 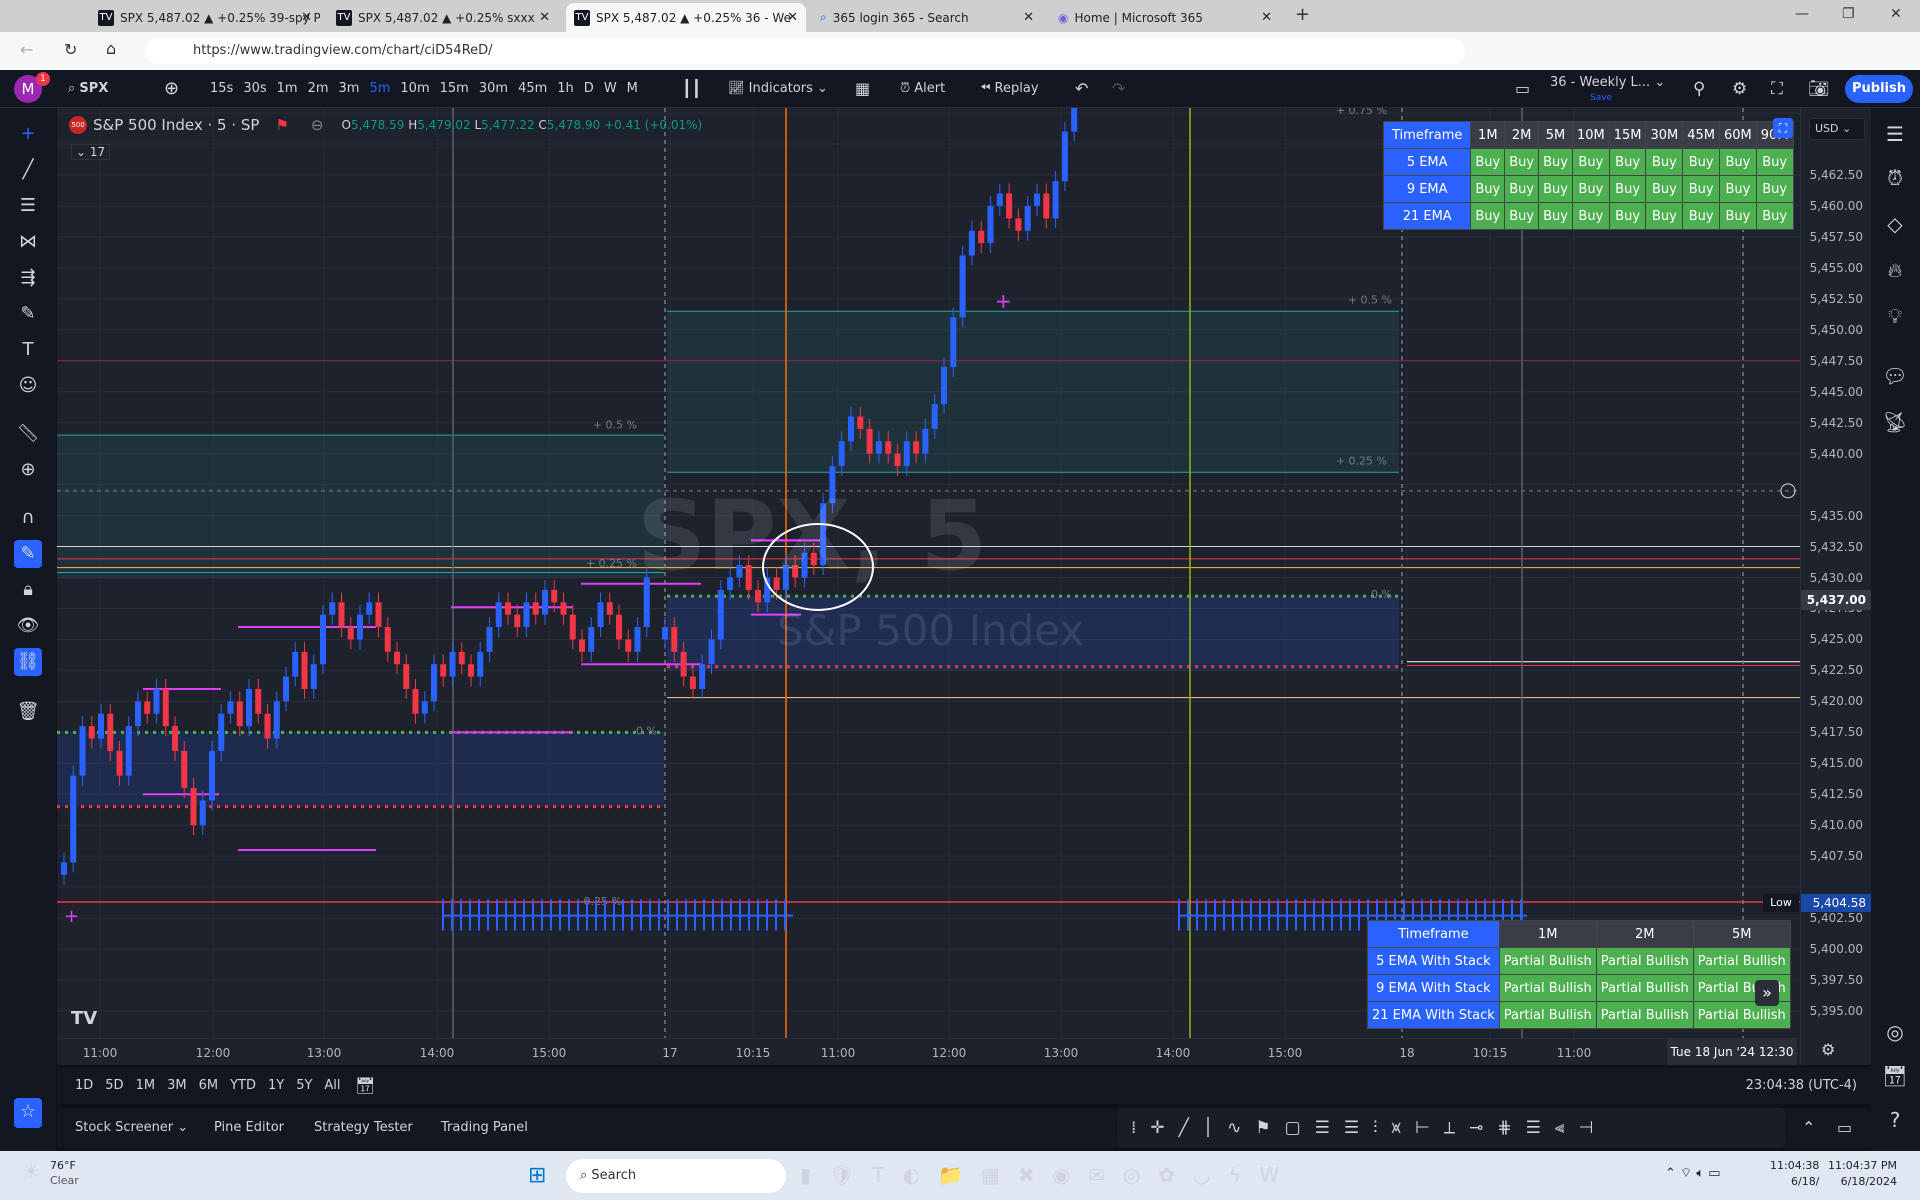 I want to click on indicator-toggle: ⌄ 17, so click(x=91, y=152).